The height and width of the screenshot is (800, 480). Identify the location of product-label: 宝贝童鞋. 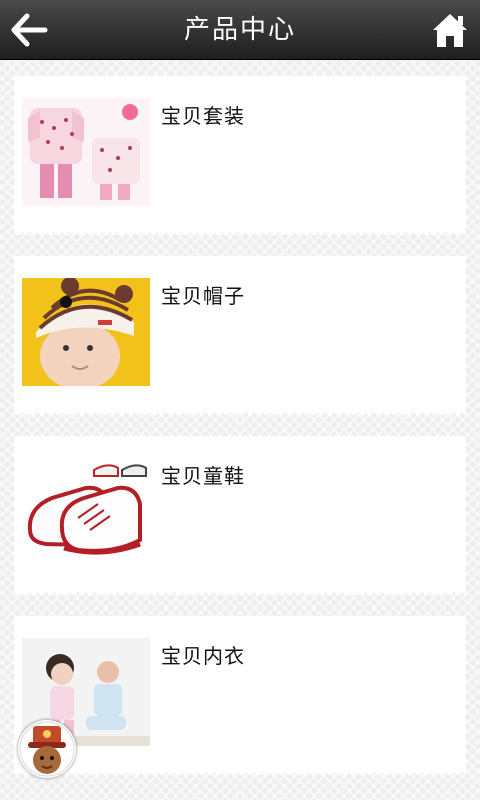
(203, 476).